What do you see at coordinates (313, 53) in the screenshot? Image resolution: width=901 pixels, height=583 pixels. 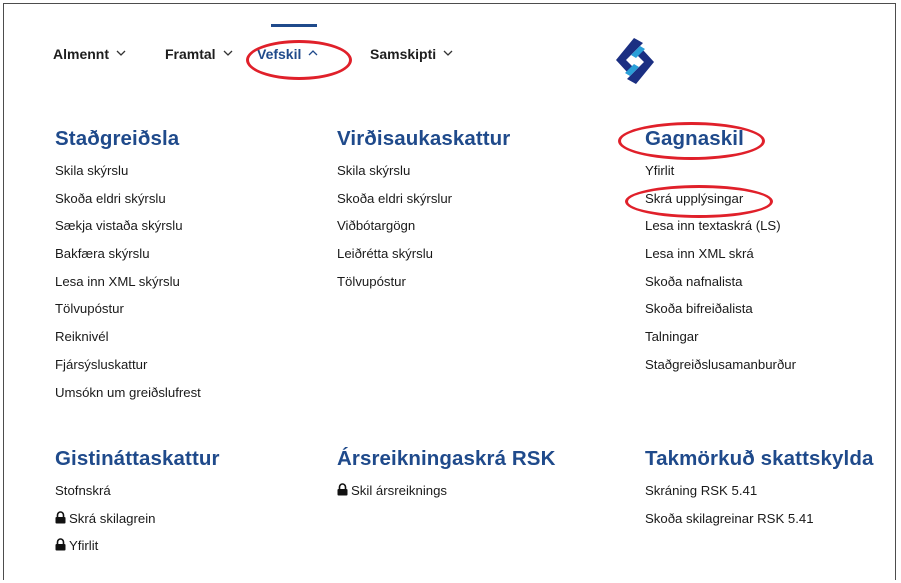 I see `chevron-up-icon` at bounding box center [313, 53].